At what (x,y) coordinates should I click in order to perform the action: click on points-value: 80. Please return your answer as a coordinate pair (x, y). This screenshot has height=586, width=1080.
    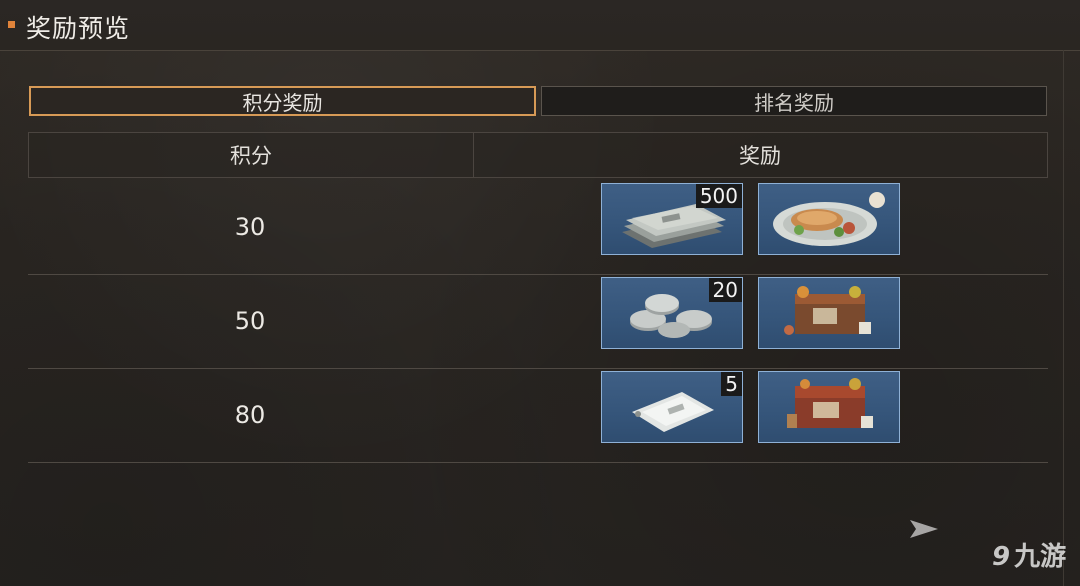
    Looking at the image, I should click on (250, 415).